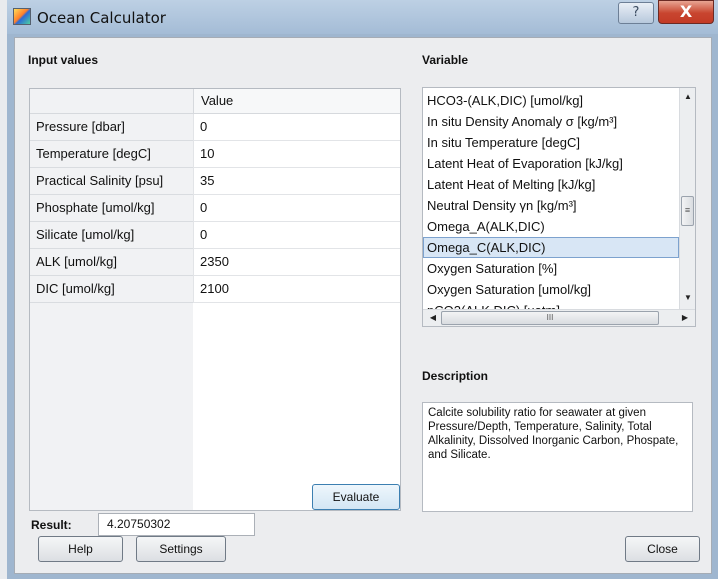  Describe the element at coordinates (296, 127) in the screenshot. I see `value-cell-pressure: 0` at that location.